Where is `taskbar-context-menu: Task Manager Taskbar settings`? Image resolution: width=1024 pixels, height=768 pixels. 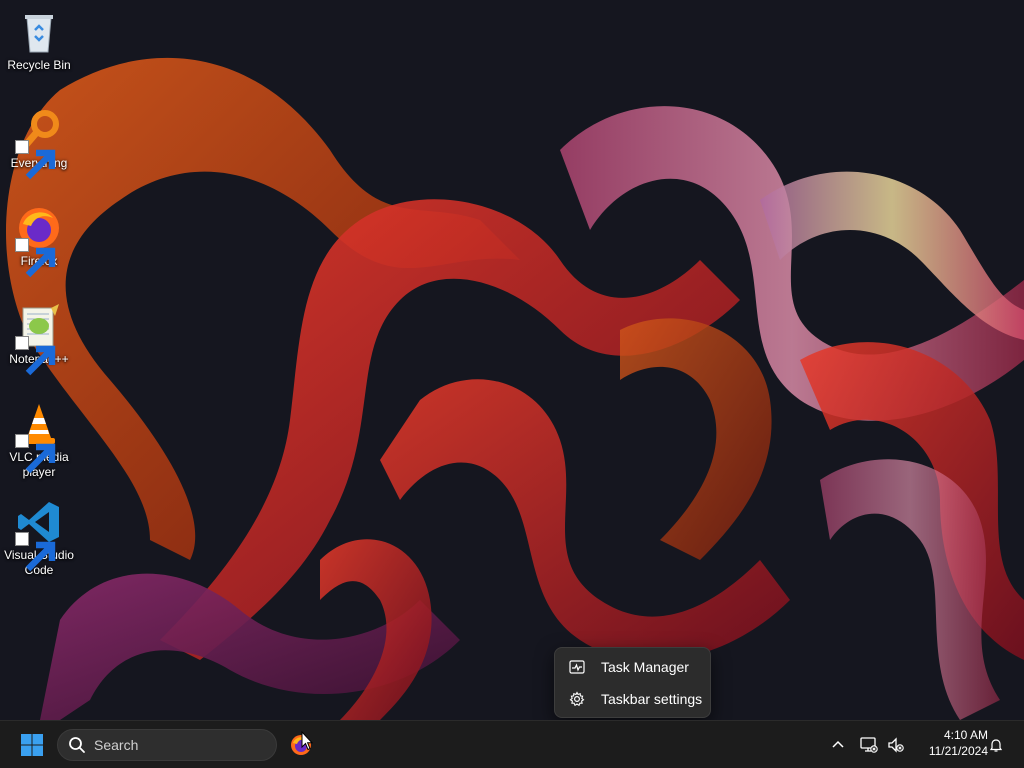
taskbar-context-menu: Task Manager Taskbar settings is located at coordinates (632, 682).